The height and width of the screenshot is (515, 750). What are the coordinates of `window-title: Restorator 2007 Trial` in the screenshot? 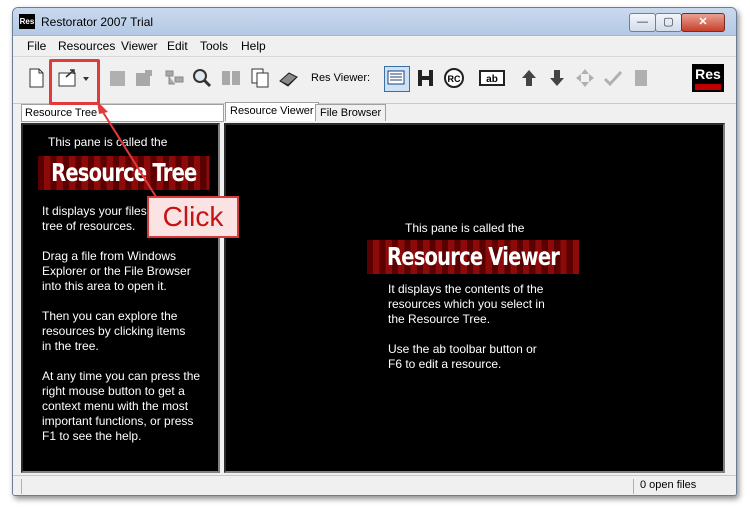 It's located at (97, 22).